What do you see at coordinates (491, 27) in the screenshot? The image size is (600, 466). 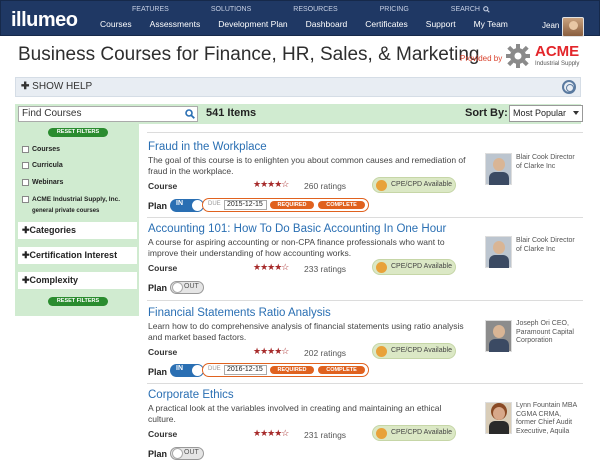 I see `nav-item-my-team: My Team` at bounding box center [491, 27].